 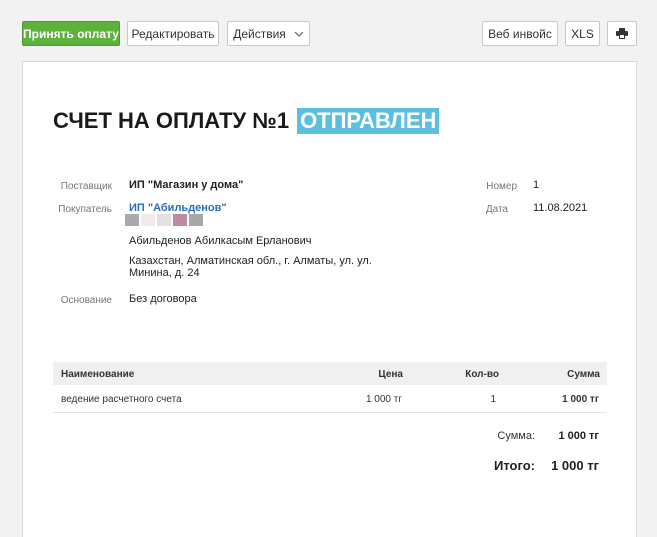 I want to click on web-invoice-button: Веб инвойс, so click(x=520, y=33).